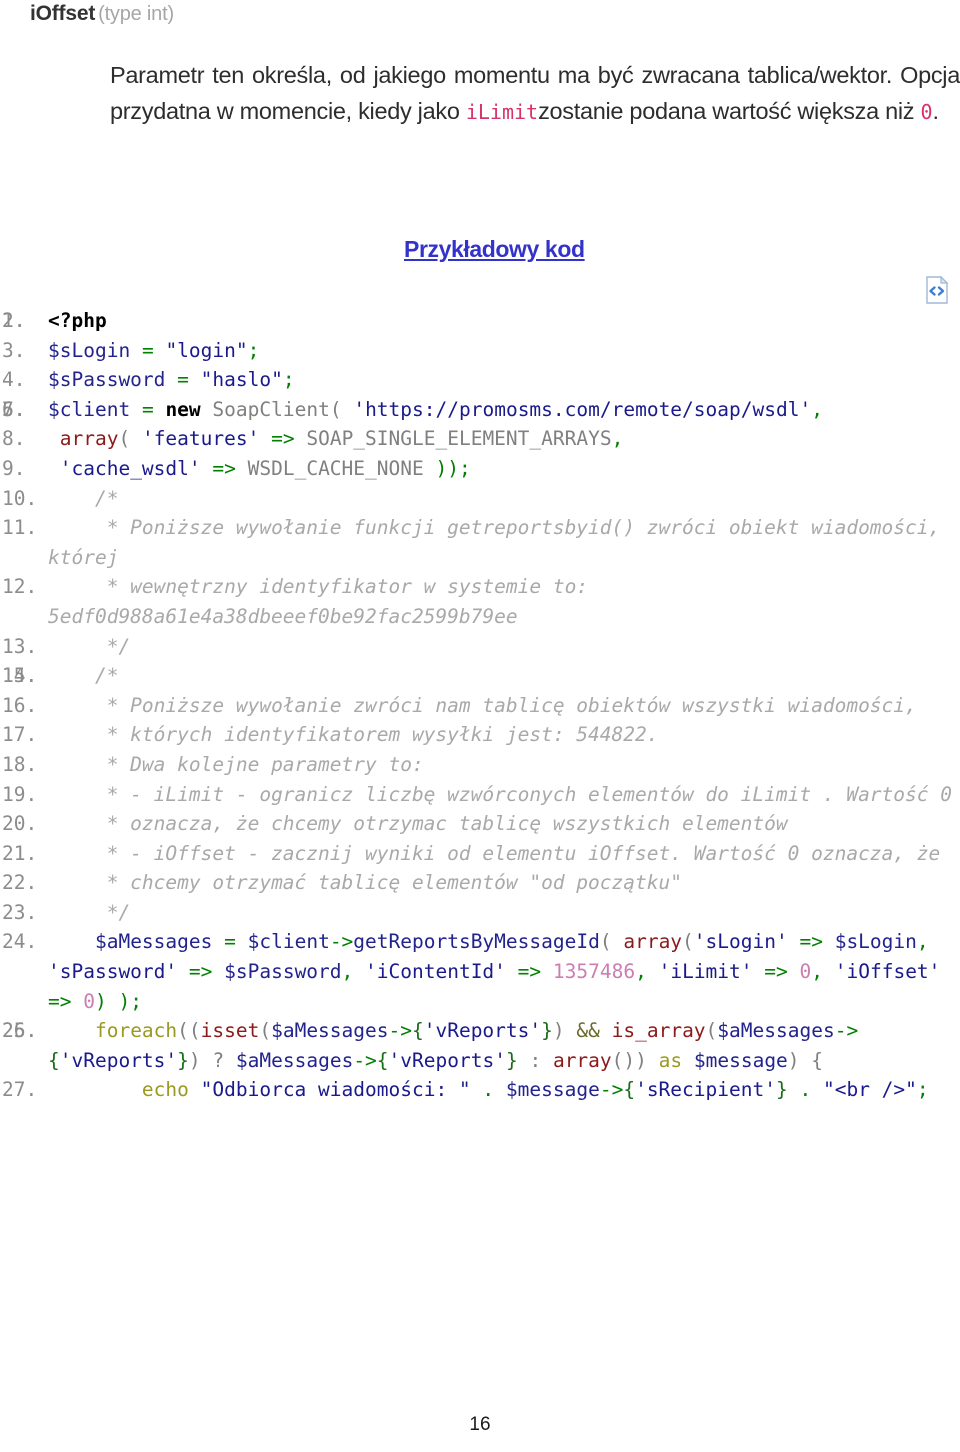 The width and height of the screenshot is (960, 1452). I want to click on code-line-number: 12., so click(20, 587).